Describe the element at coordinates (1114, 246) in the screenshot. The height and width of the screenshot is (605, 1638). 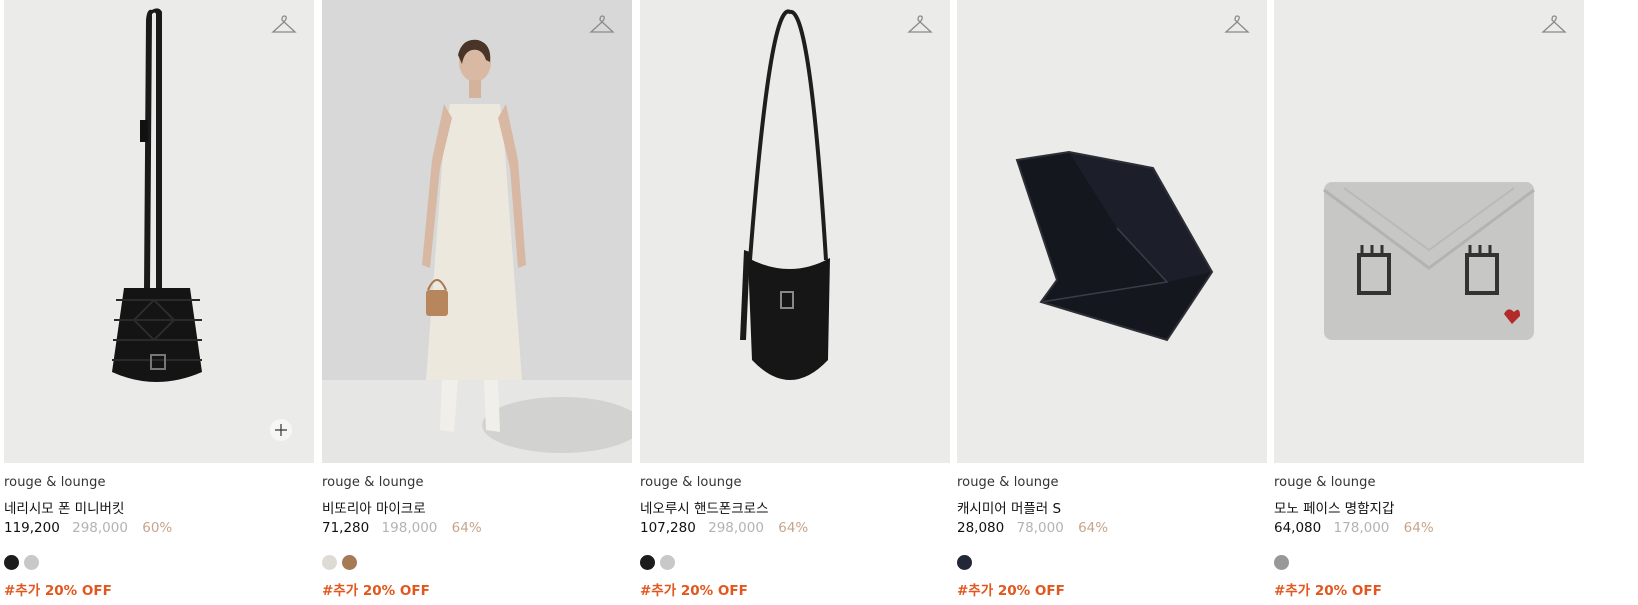
I see `muffler-image` at that location.